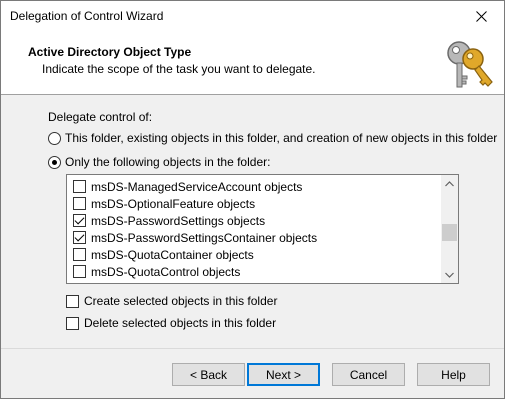 The image size is (505, 399). What do you see at coordinates (283, 374) in the screenshot?
I see `next-button: Next >` at bounding box center [283, 374].